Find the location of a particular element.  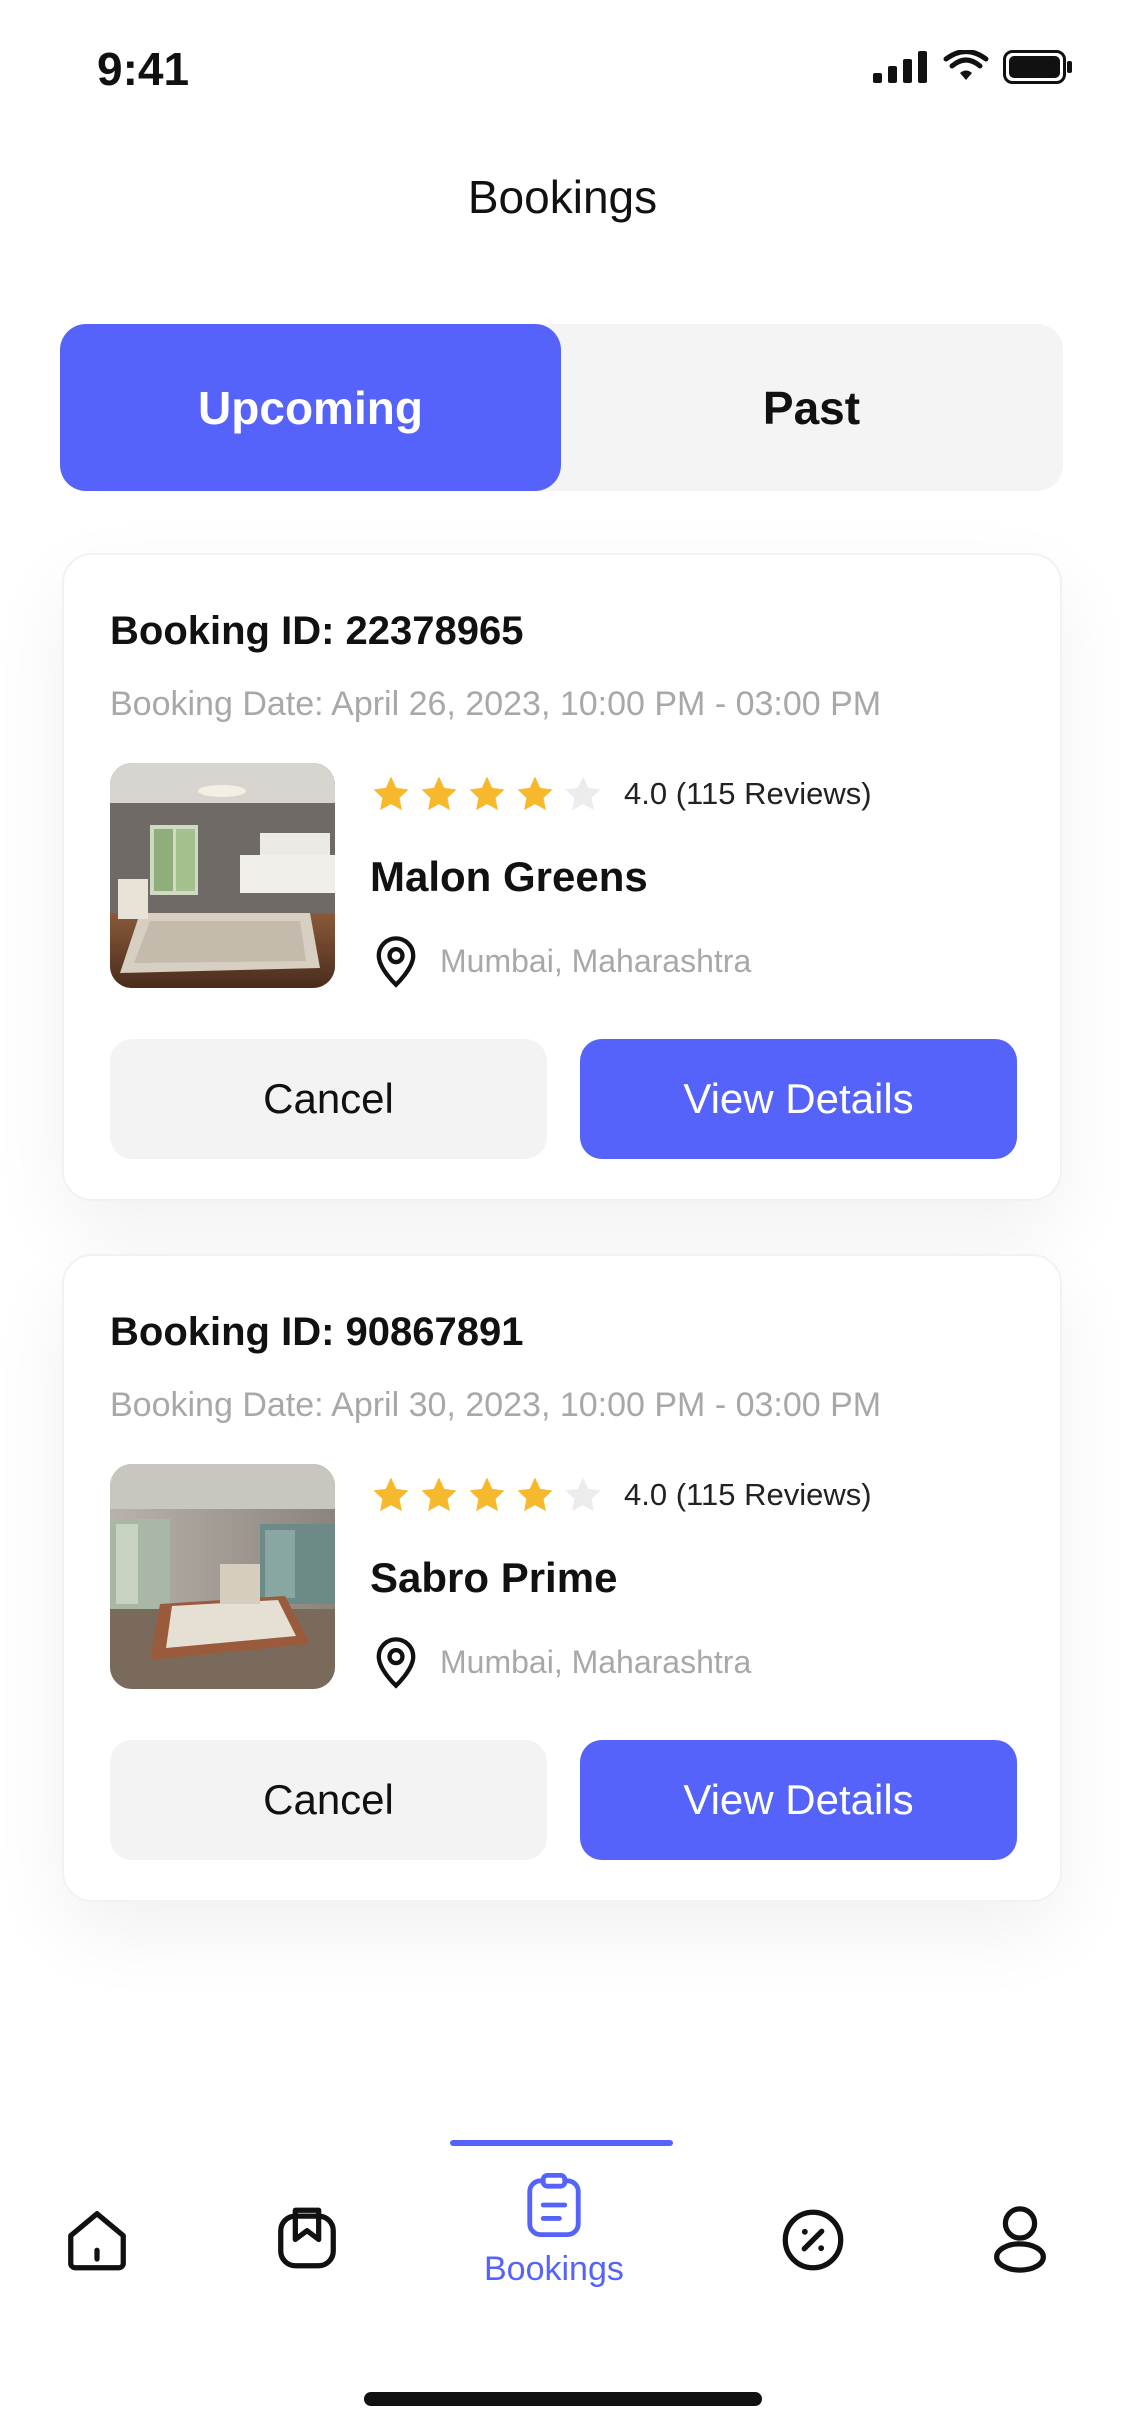

nav-active-indicator is located at coordinates (561, 2143).